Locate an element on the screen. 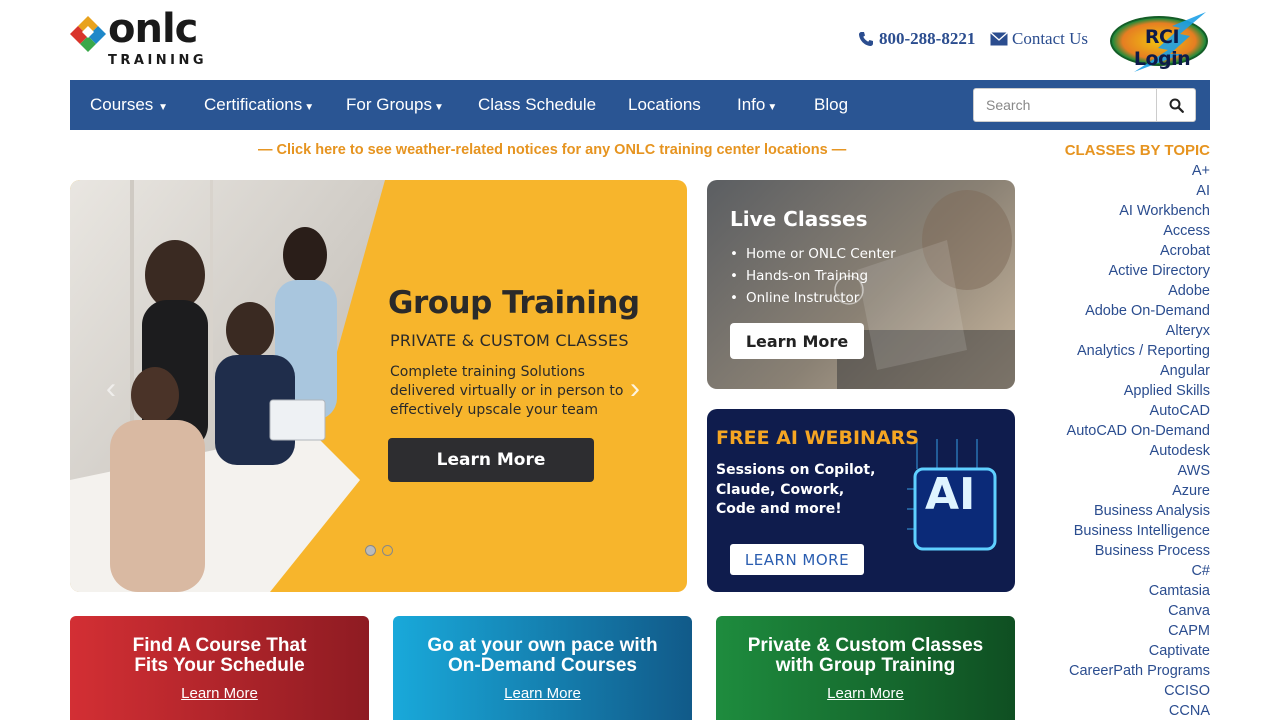 This screenshot has height=720, width=1280. nav-label: Info is located at coordinates (751, 104).